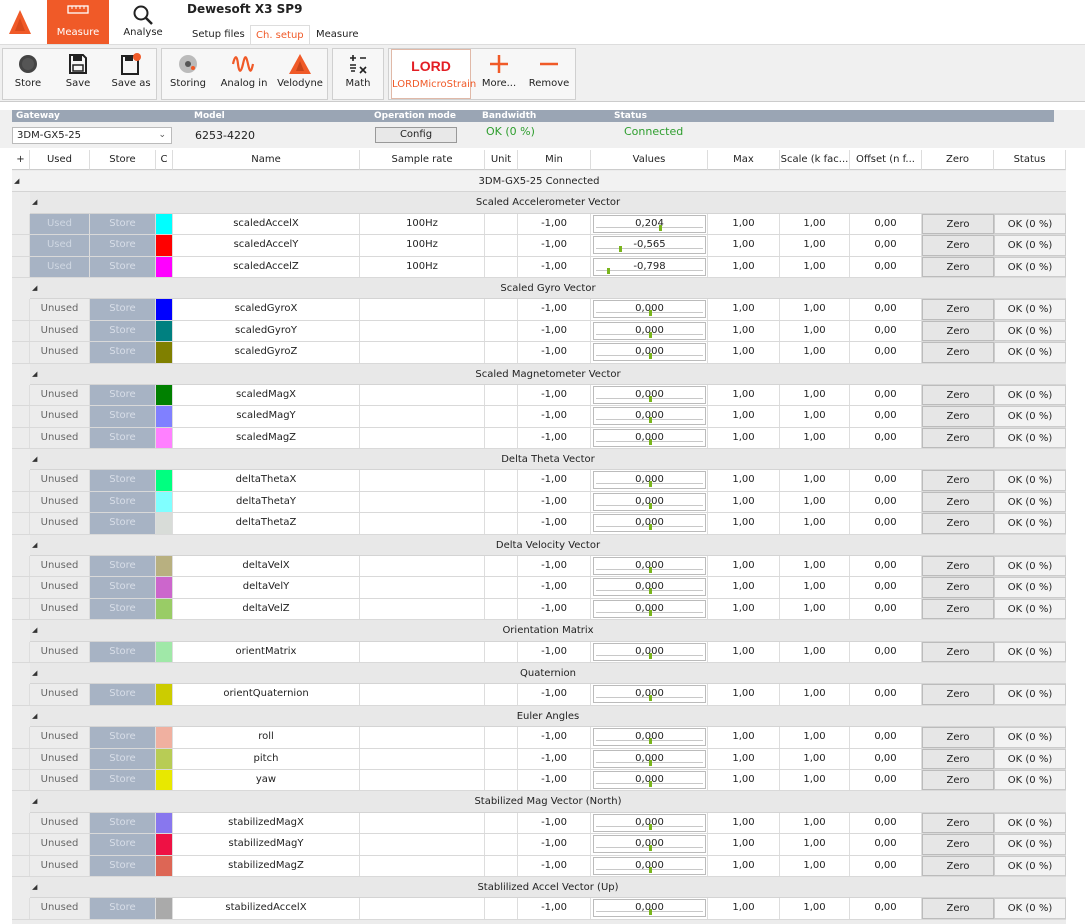  What do you see at coordinates (266, 780) in the screenshot?
I see `channel-name: yaw` at bounding box center [266, 780].